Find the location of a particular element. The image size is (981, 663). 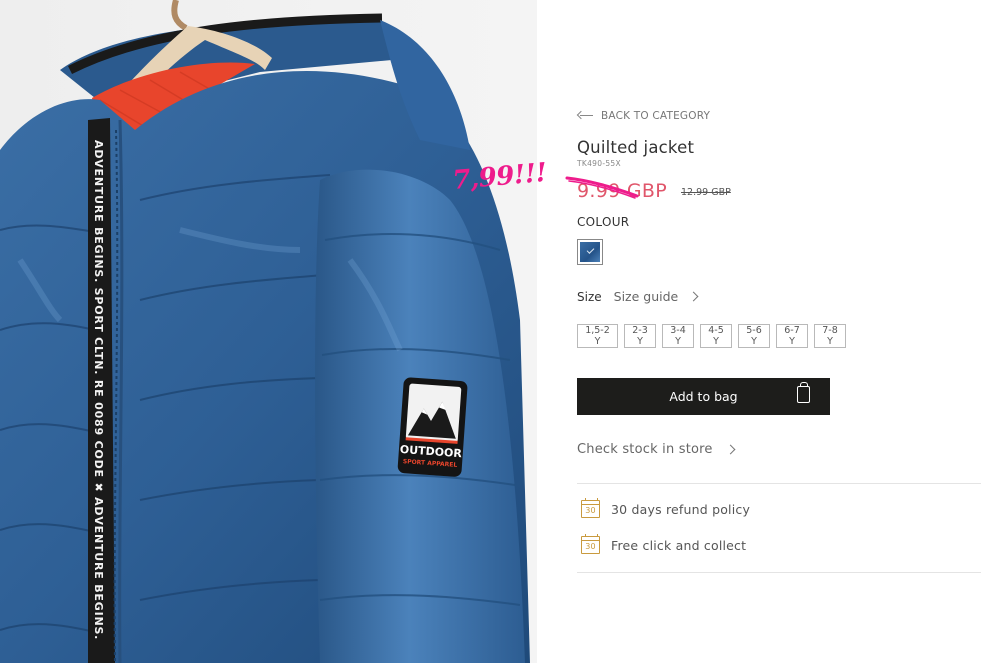

product-old-price: 12.99 GBP is located at coordinates (706, 192).